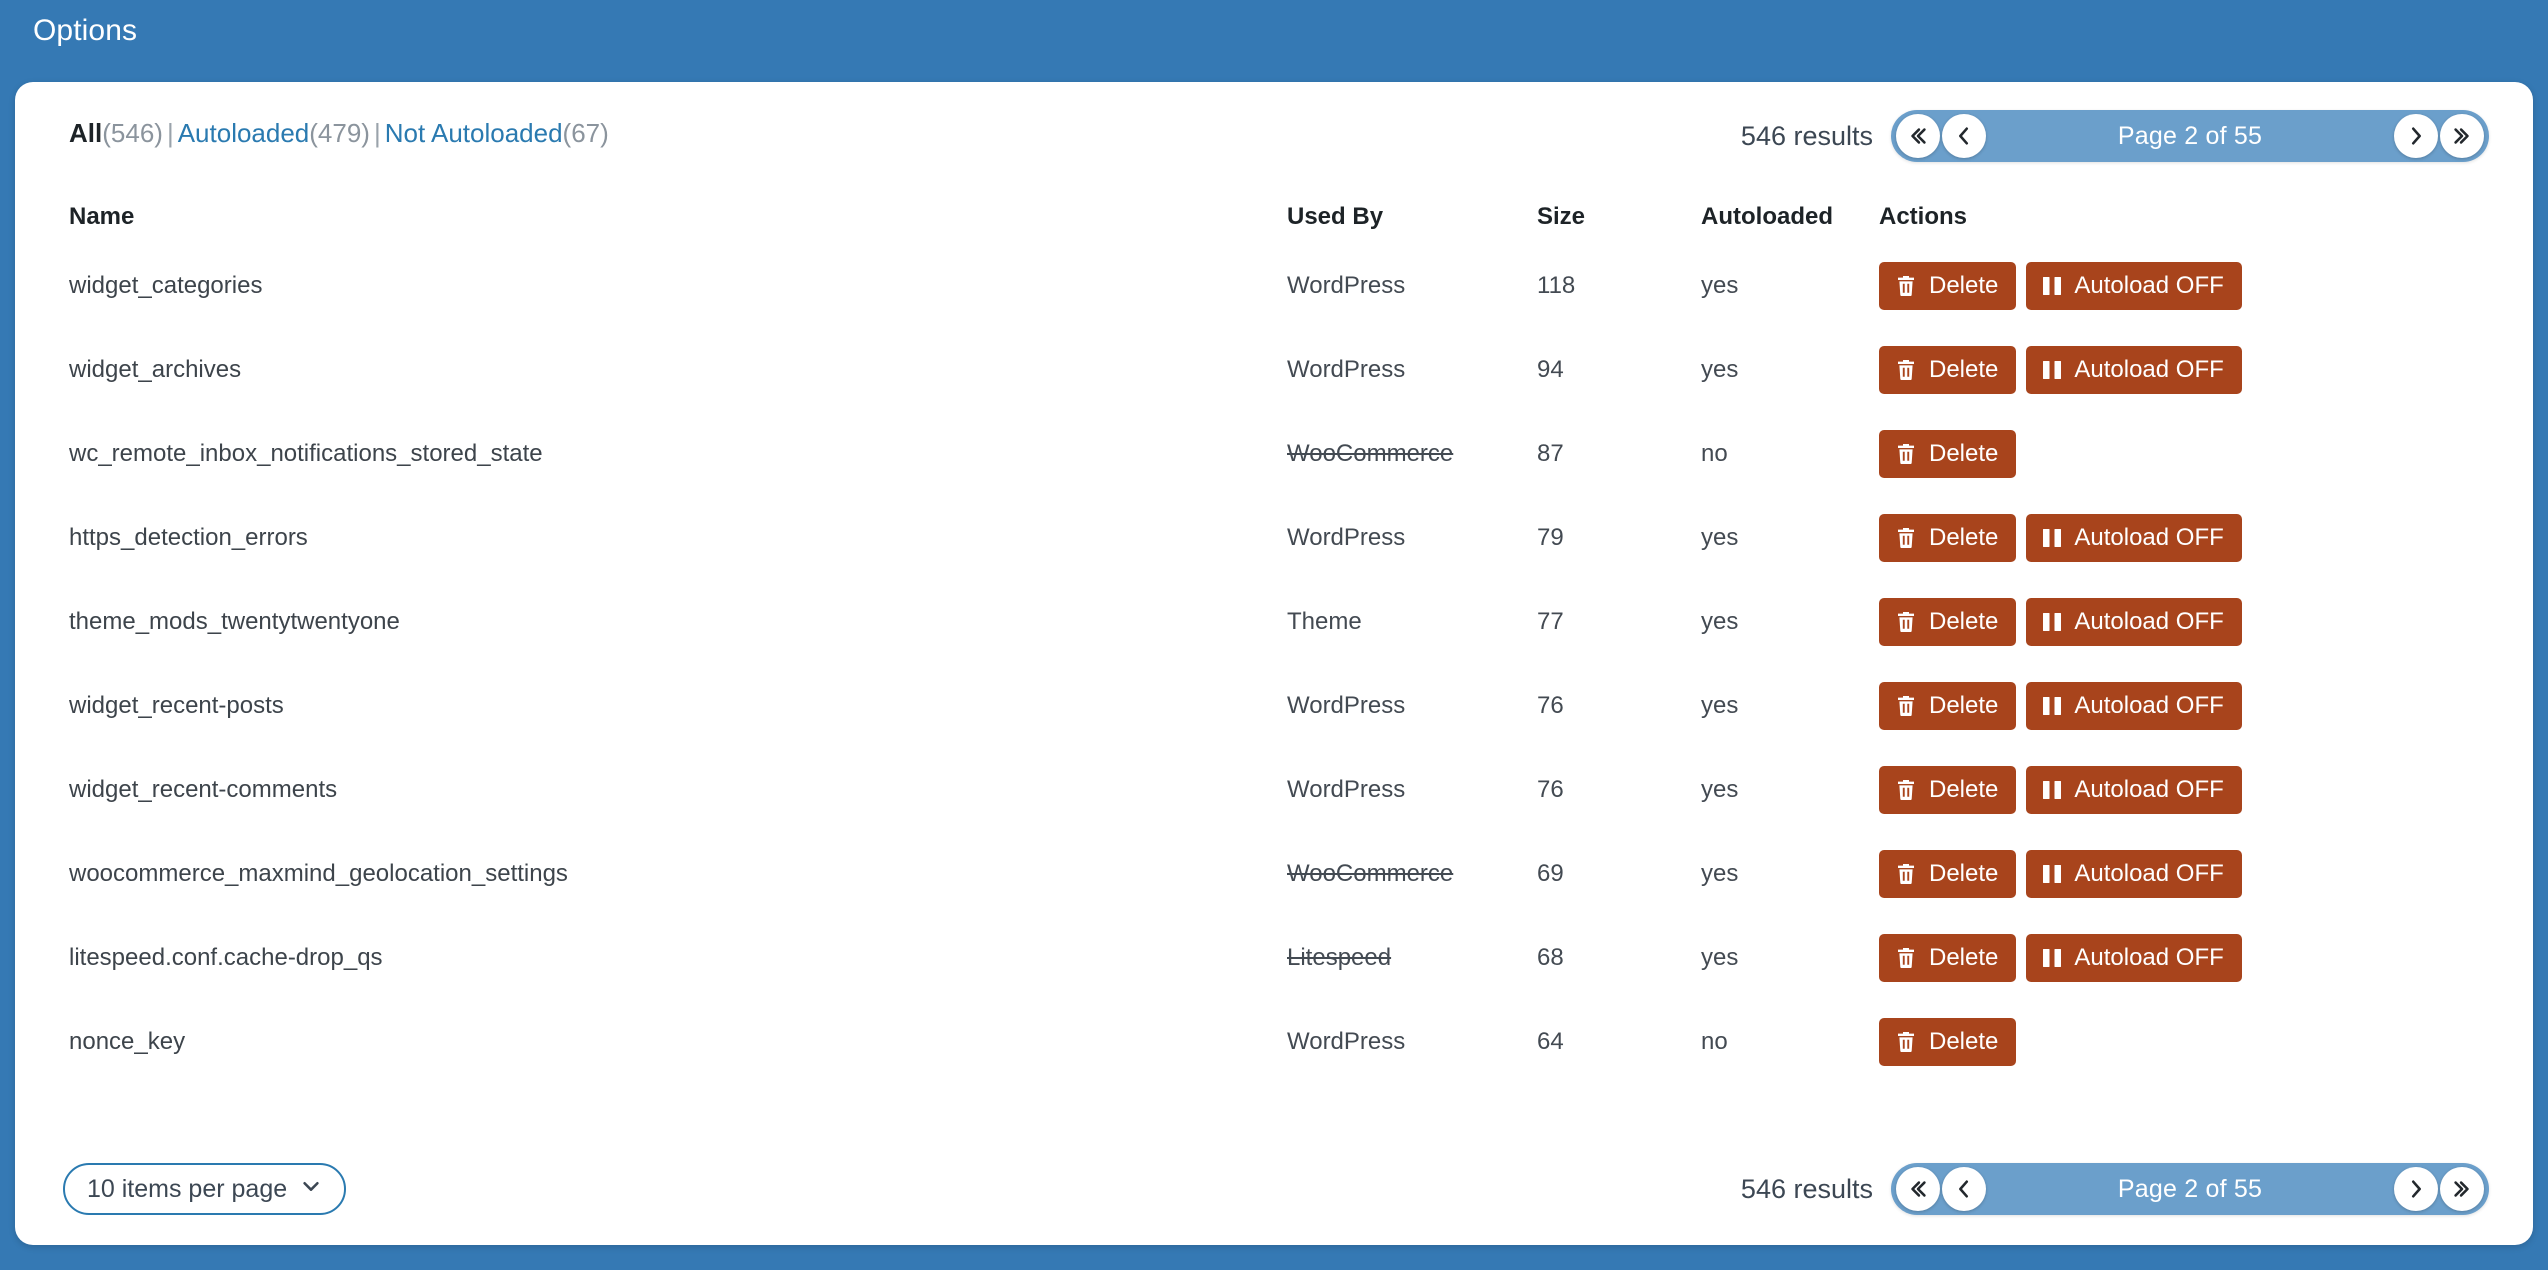  I want to click on filter-link-autoloaded: Autoloaded, so click(244, 133).